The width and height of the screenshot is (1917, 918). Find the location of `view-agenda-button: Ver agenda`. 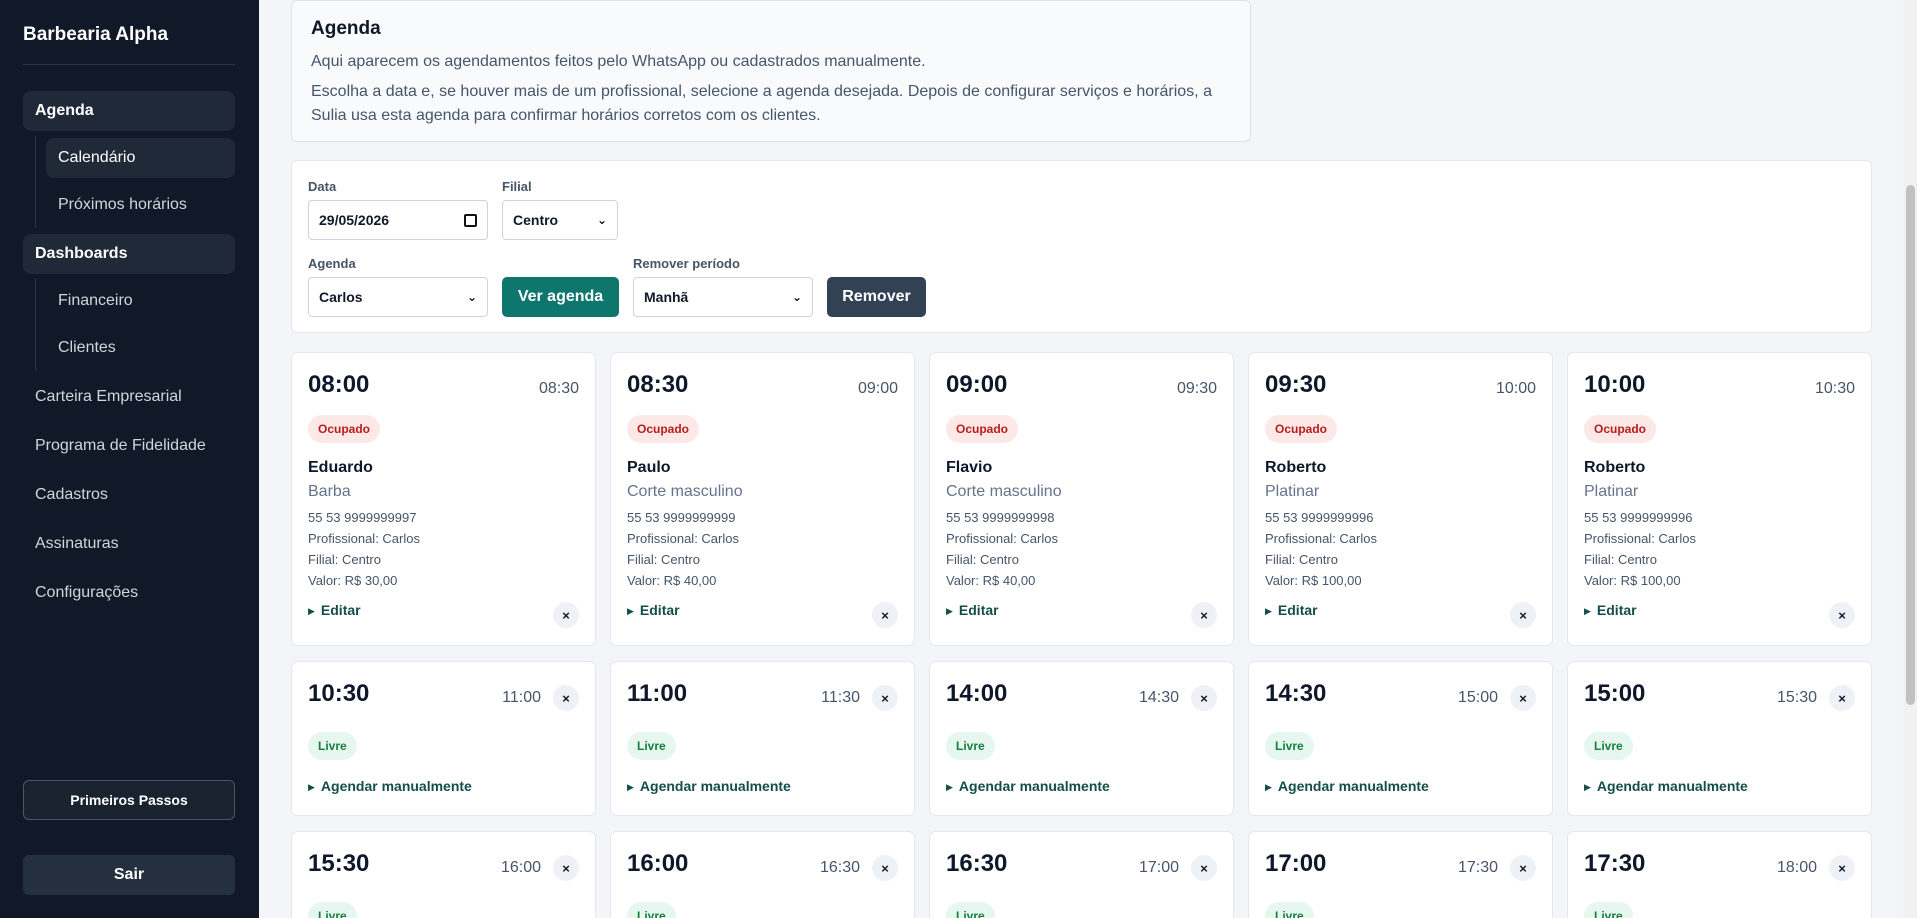

view-agenda-button: Ver agenda is located at coordinates (560, 297).